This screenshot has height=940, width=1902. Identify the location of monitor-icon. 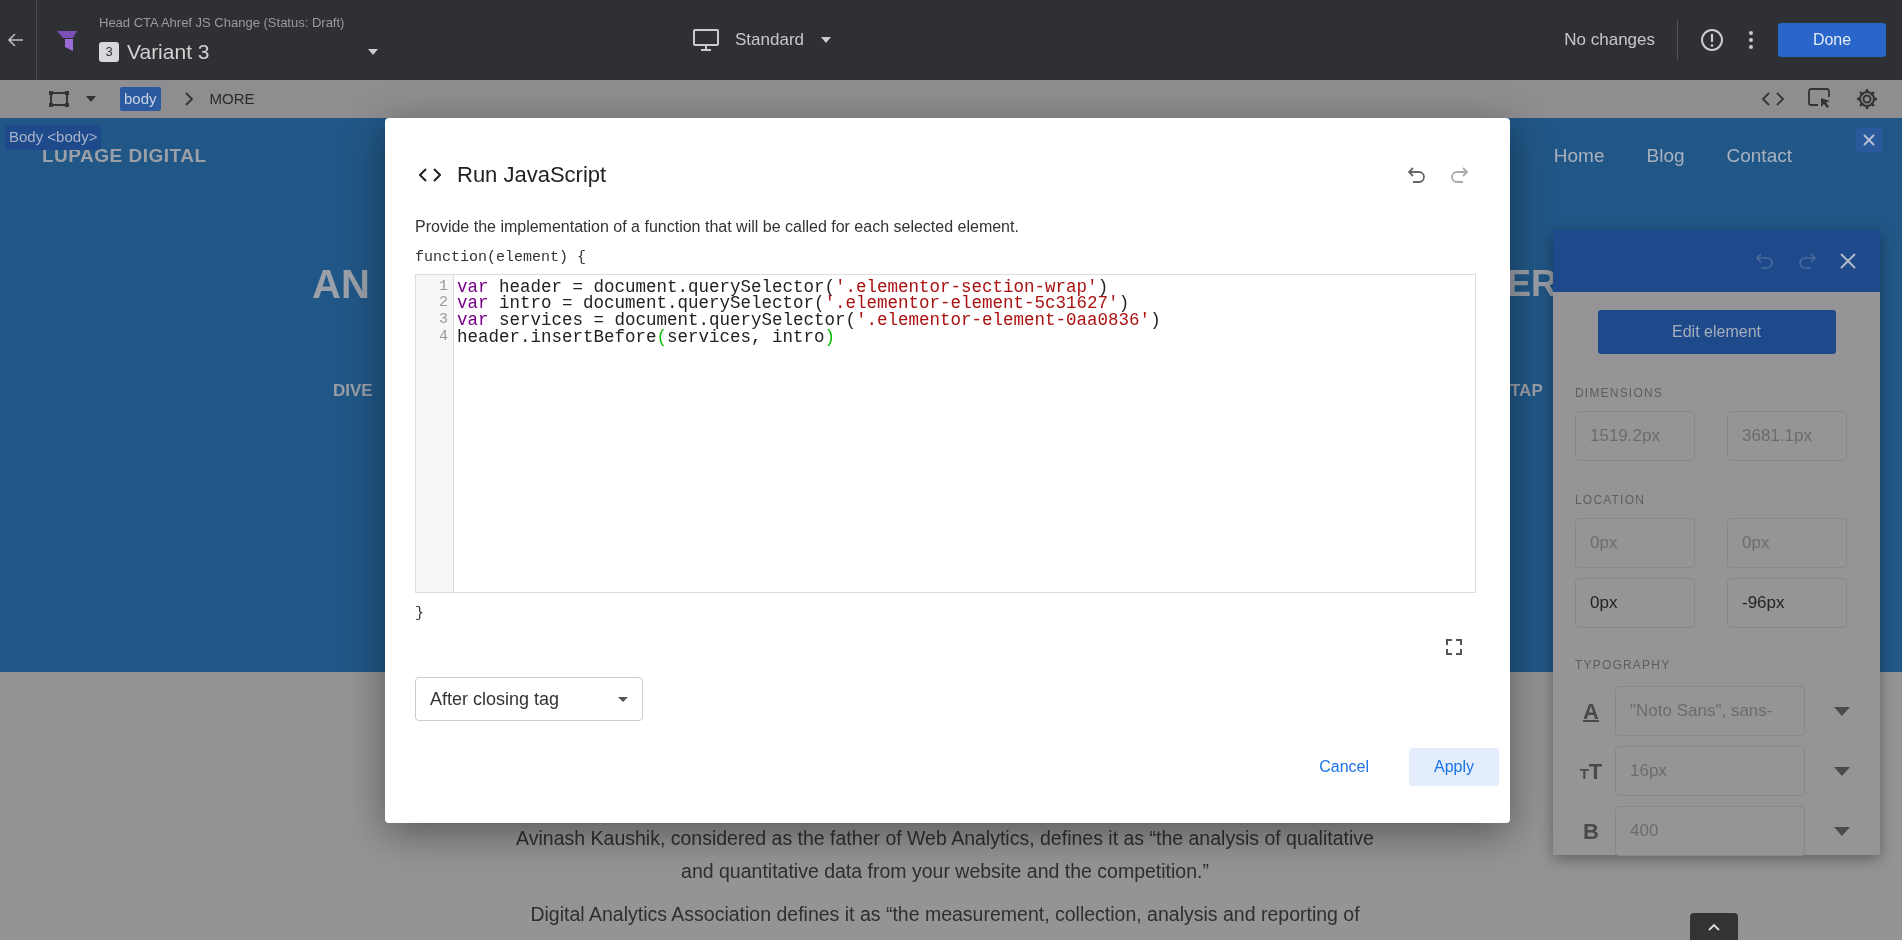
(706, 40).